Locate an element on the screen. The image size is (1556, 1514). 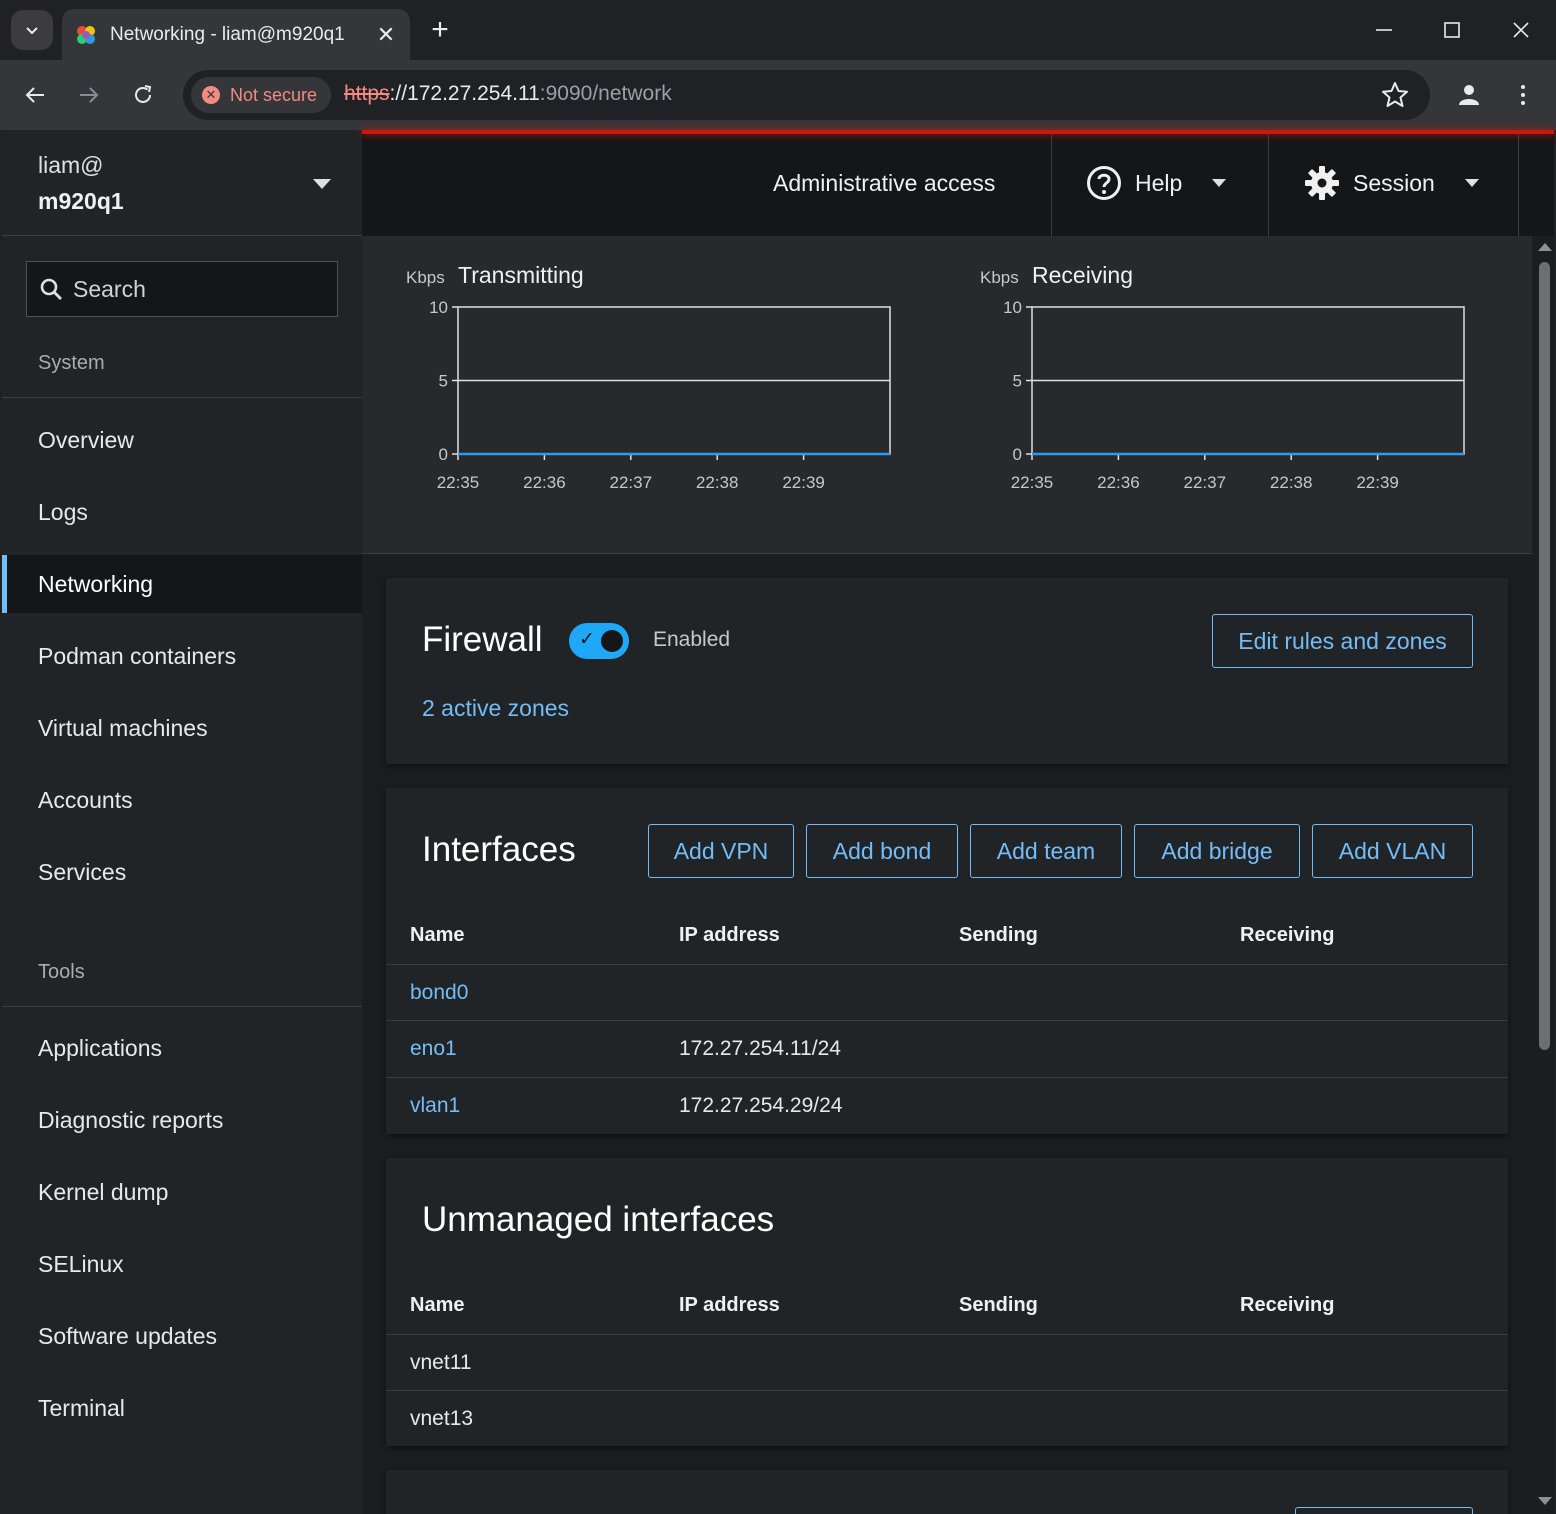
add-bridge-button: Add bridge is located at coordinates (1217, 851).